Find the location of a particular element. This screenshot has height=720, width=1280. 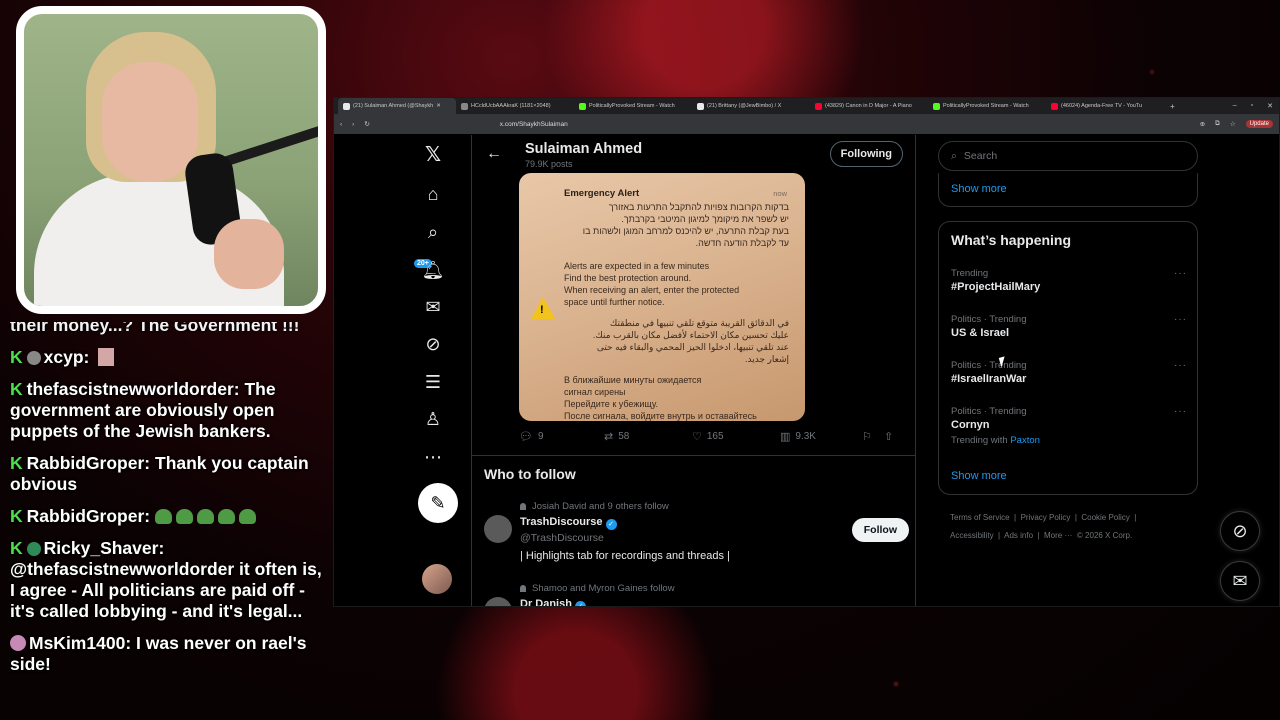

post-count: 79.9K posts is located at coordinates (549, 164).